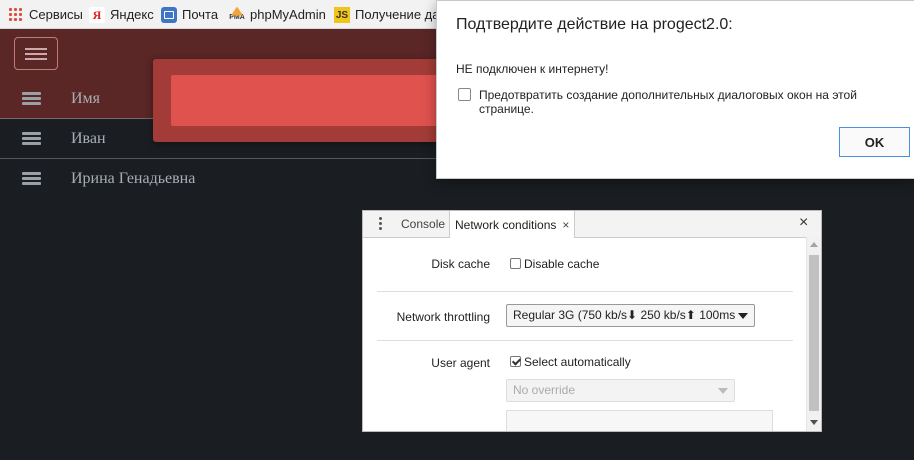  I want to click on scroll-thumb, so click(814, 333).